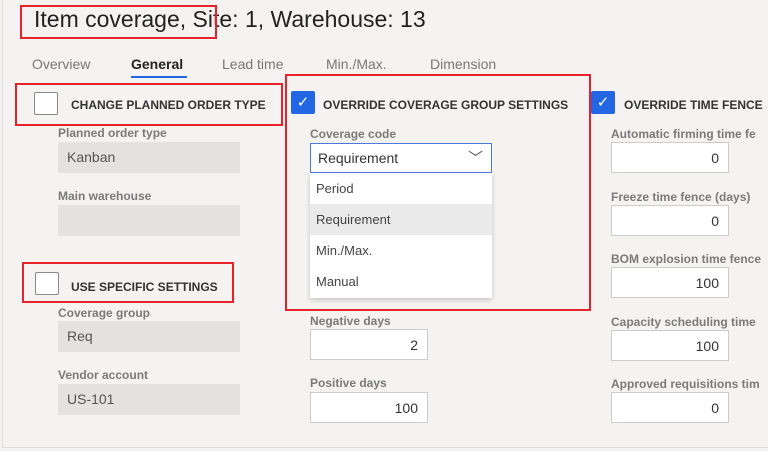  What do you see at coordinates (144, 287) in the screenshot?
I see `use-specific-settings-label: USE SPECIFIC SETTINGS` at bounding box center [144, 287].